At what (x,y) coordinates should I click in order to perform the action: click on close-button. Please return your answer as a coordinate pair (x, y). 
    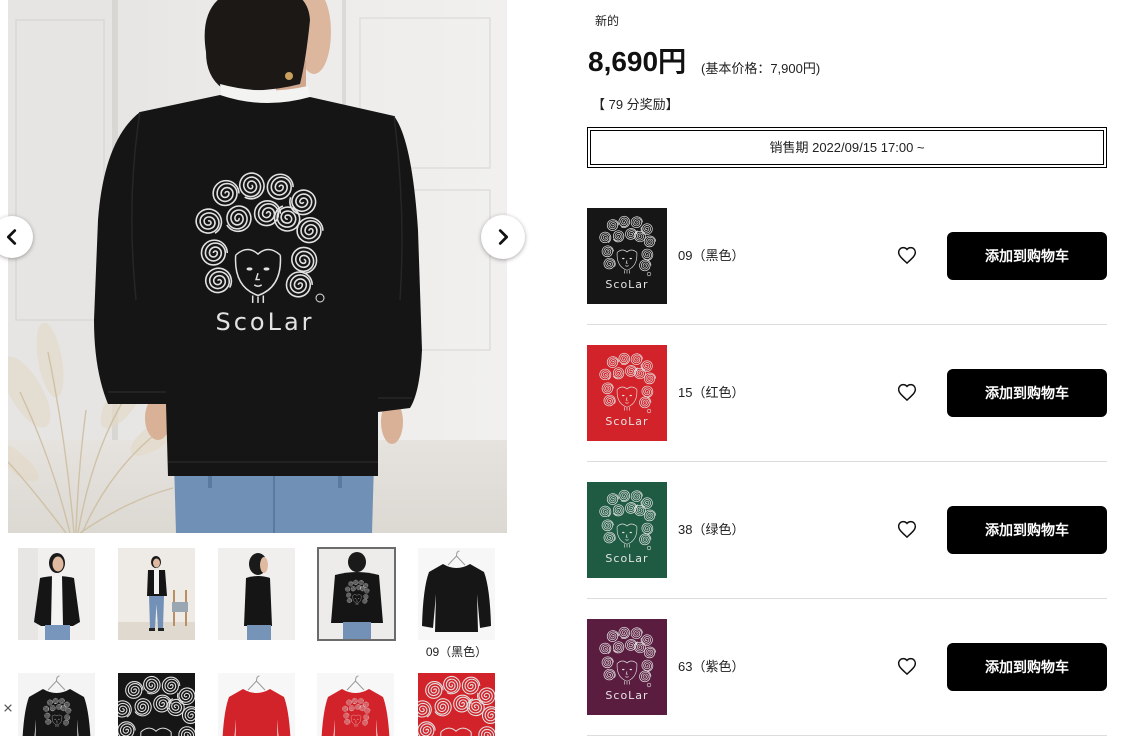
    Looking at the image, I should click on (8, 708).